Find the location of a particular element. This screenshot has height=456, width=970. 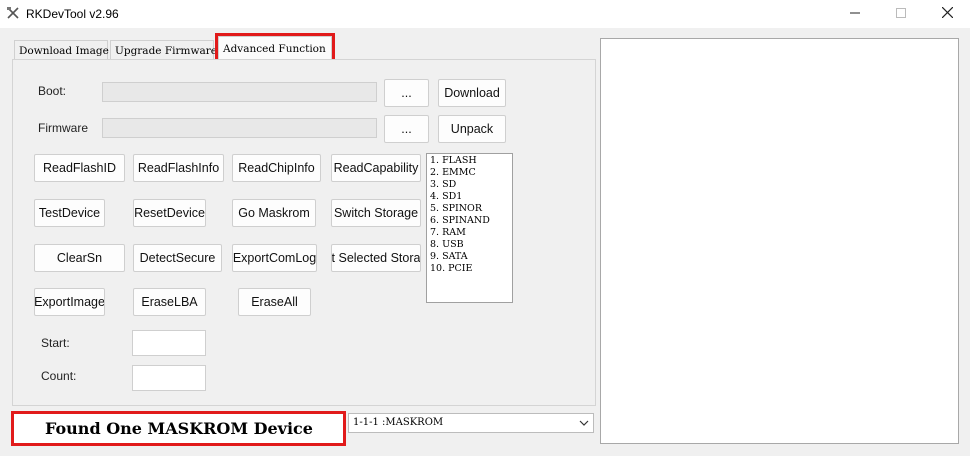

read-chip-info-button: ReadChipInfo is located at coordinates (276, 168).